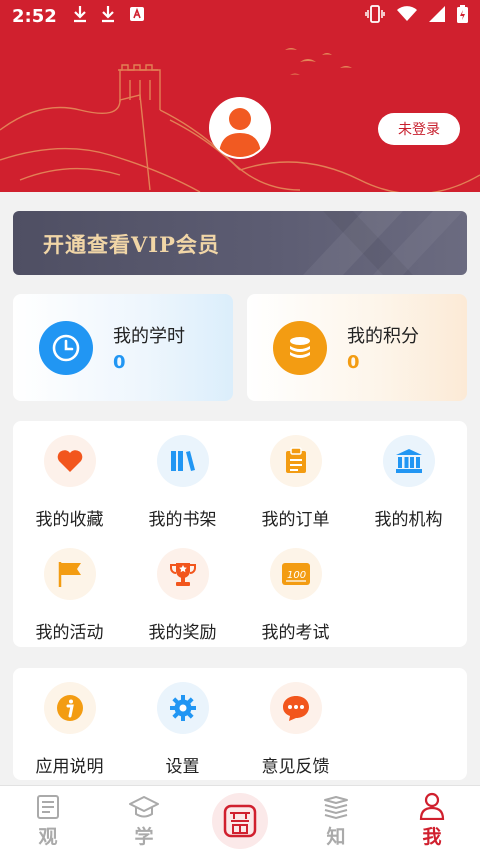 This screenshot has width=480, height=853. I want to click on menu-item-rewards: 我的奖励, so click(182, 595).